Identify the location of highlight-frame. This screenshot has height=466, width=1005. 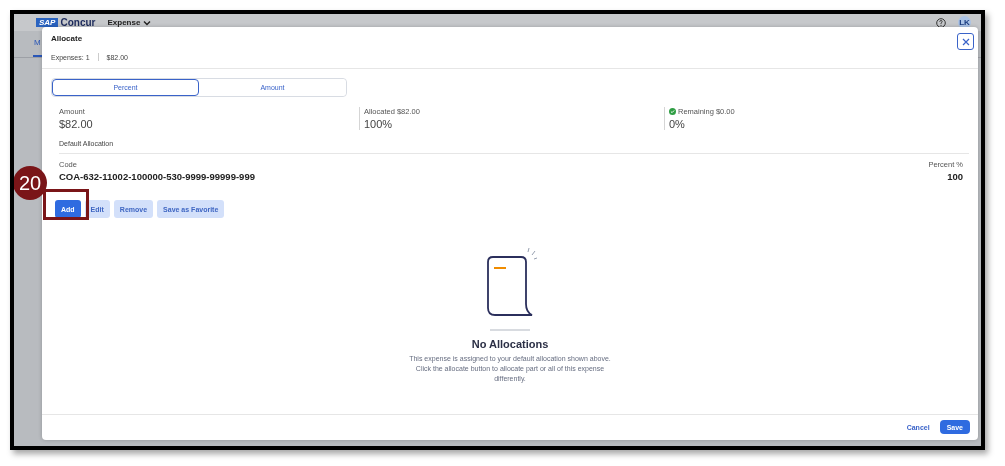
(66, 204).